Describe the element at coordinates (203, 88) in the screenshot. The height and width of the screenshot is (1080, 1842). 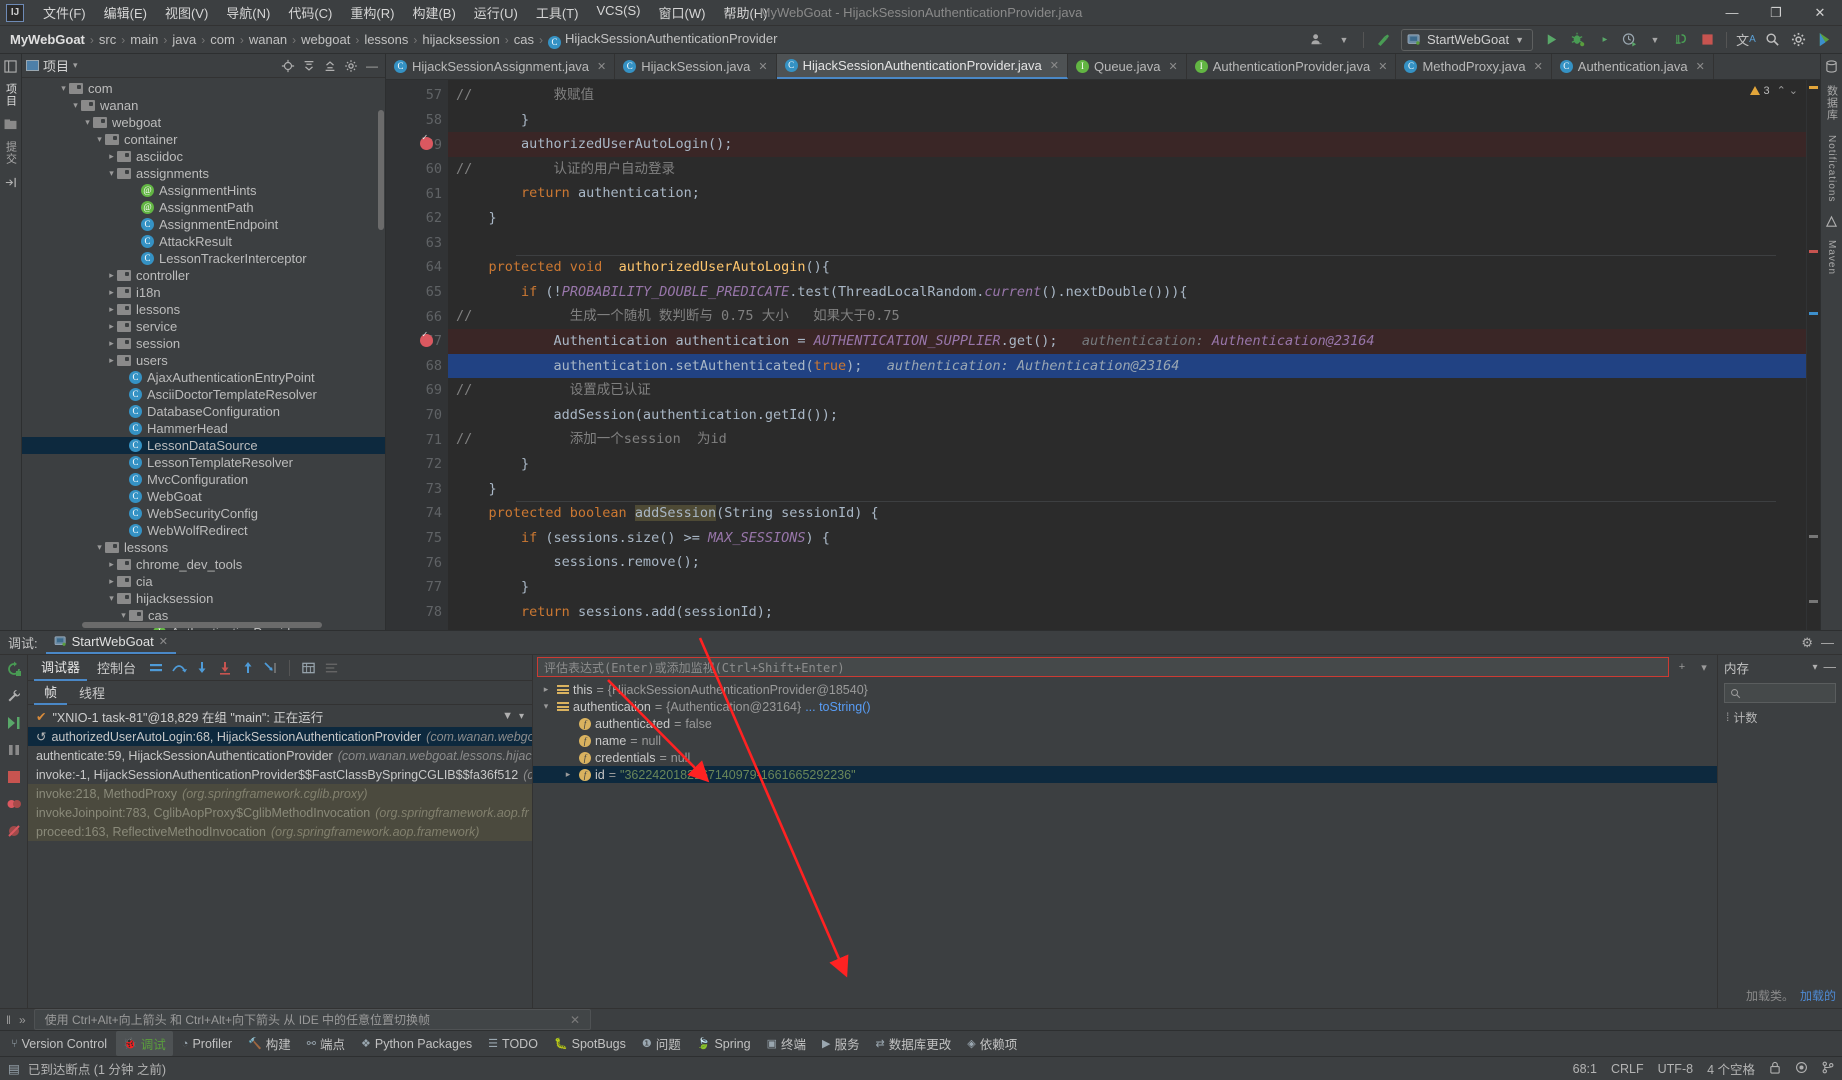
I see `tree-node: ▾ com` at that location.